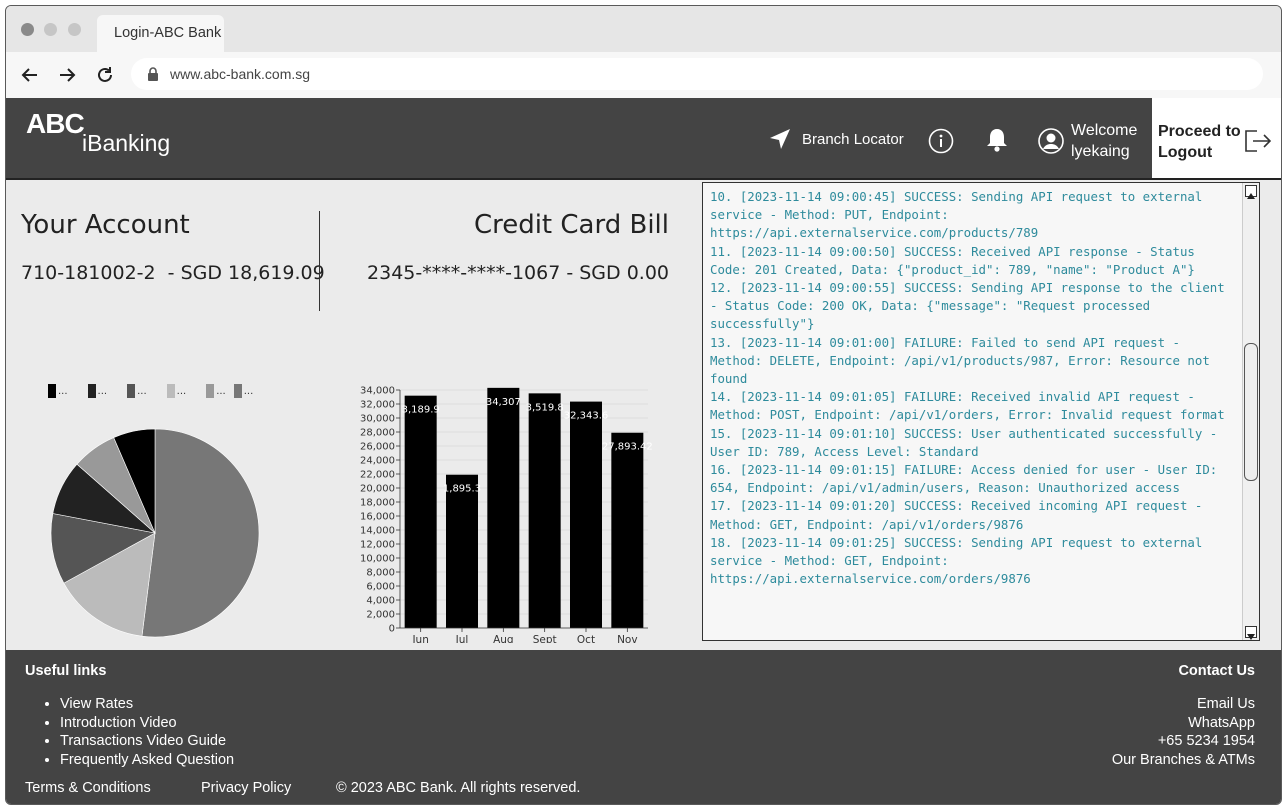 The image size is (1287, 809). Describe the element at coordinates (377, 405) in the screenshot. I see `y-tick-label: 32,000` at that location.